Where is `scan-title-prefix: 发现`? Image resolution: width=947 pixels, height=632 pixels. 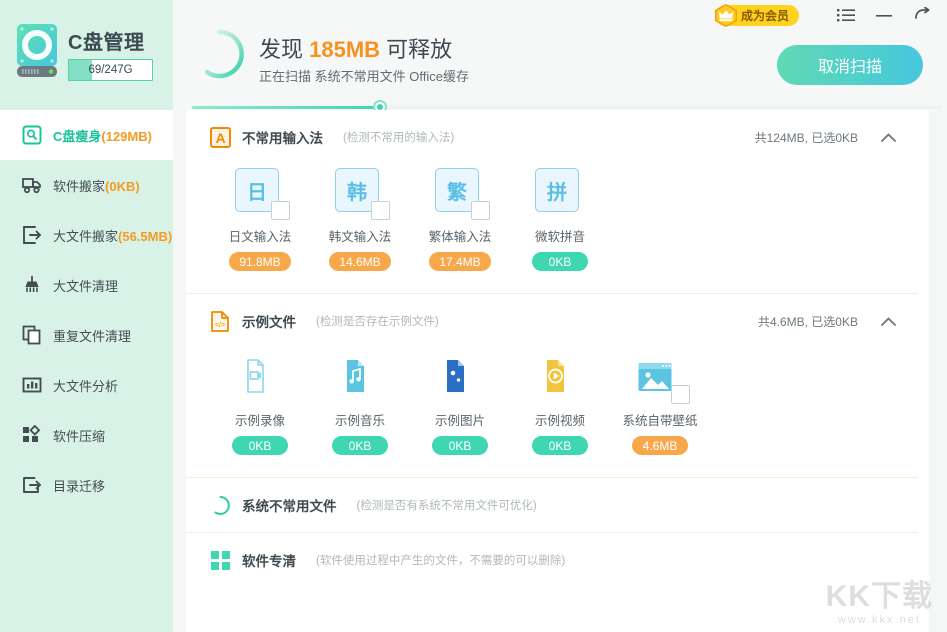
scan-title-prefix: 发现 is located at coordinates (284, 49).